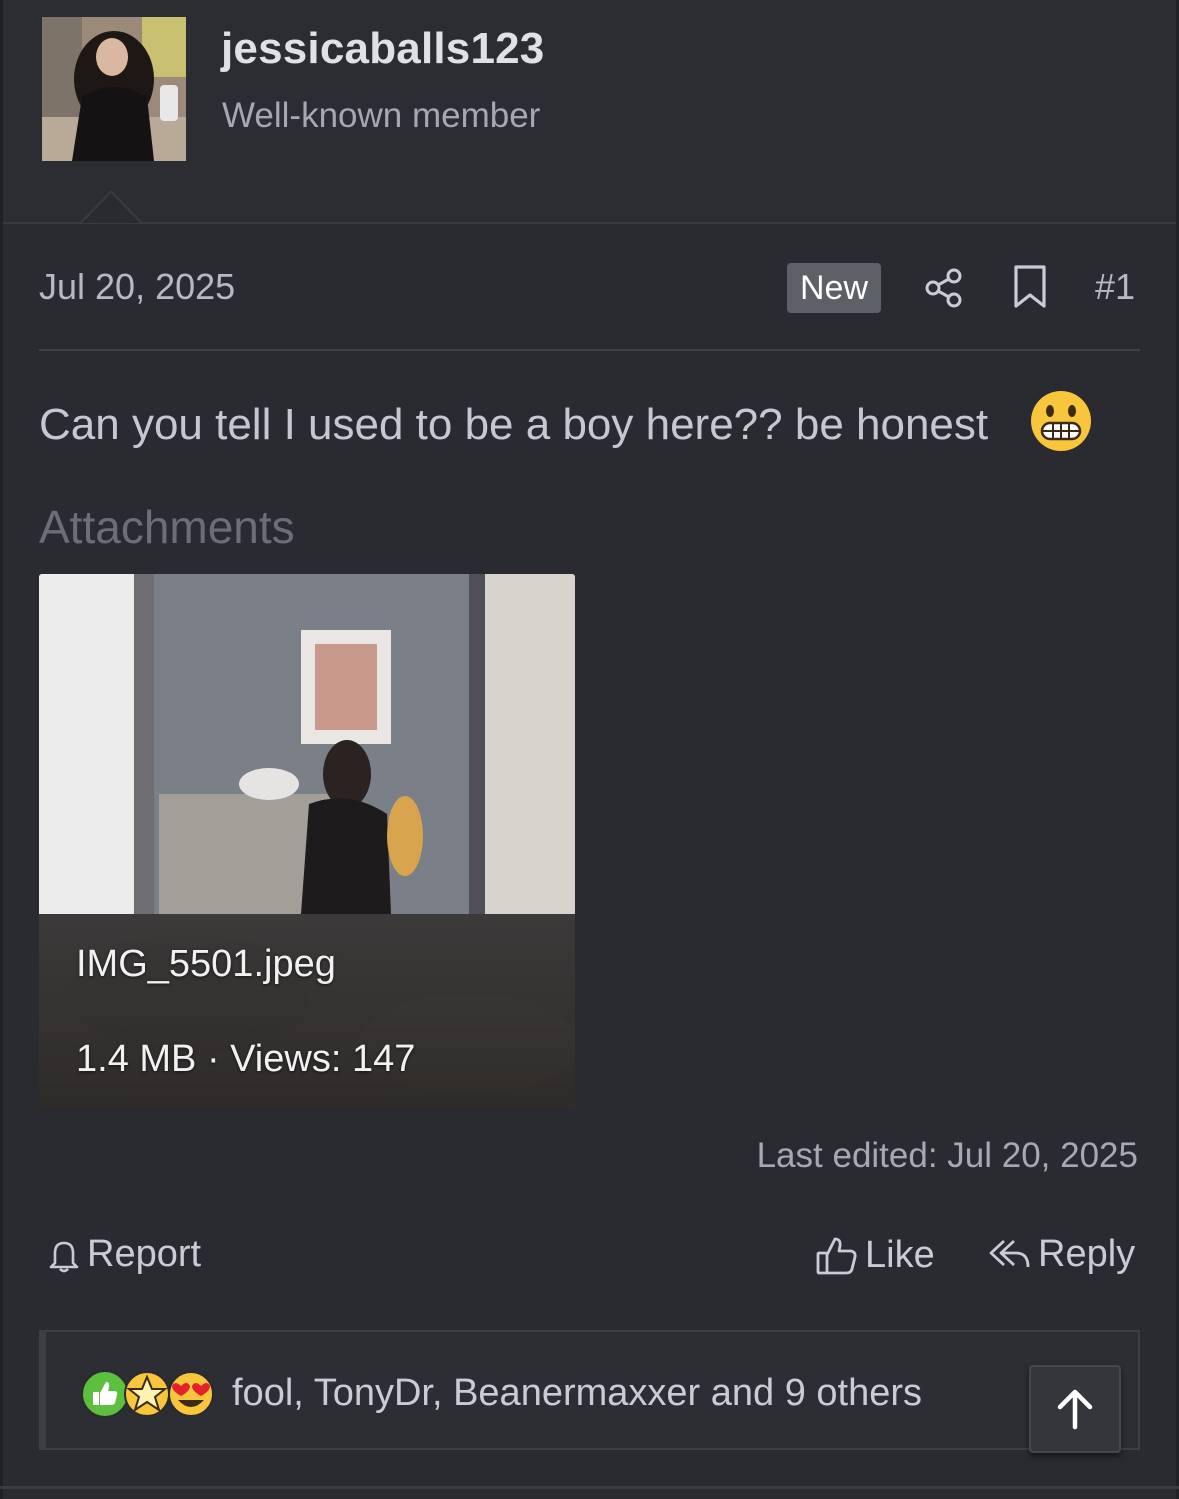  I want to click on star-struck-icon, so click(147, 1394).